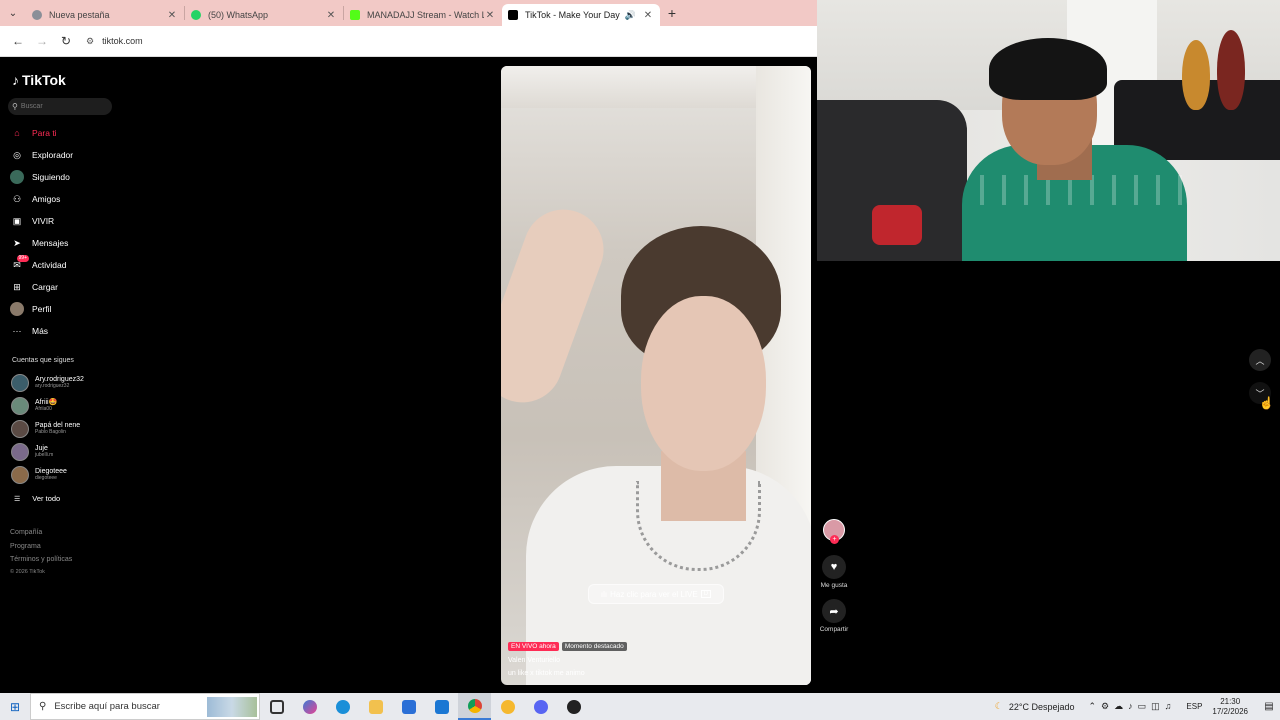 Image resolution: width=1280 pixels, height=720 pixels. I want to click on chevron-up-icon: ︿, so click(1260, 360).